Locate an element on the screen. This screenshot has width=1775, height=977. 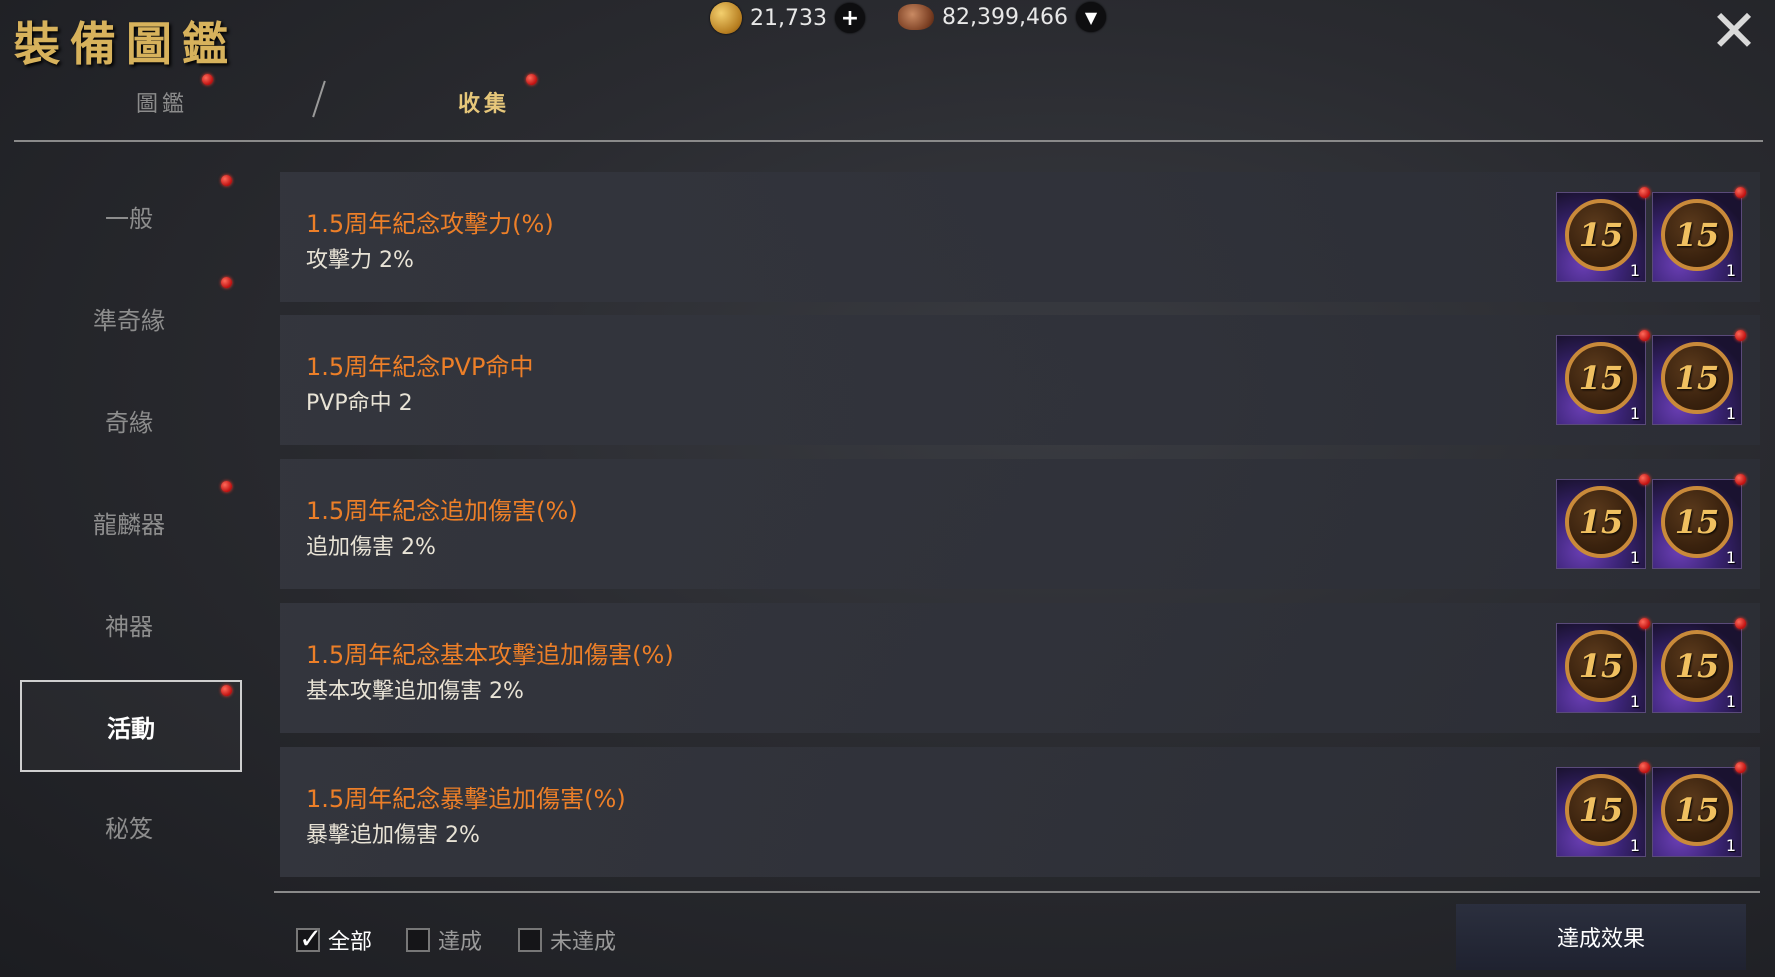
silver-currency: 82,399,466 ▼ is located at coordinates (1002, 17).